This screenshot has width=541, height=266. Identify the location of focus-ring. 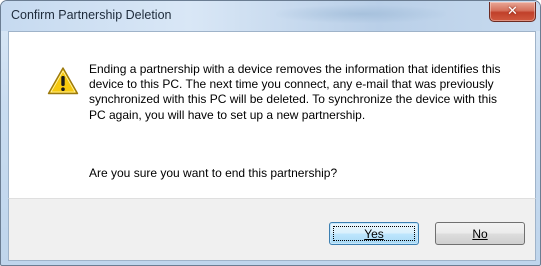
(374, 233).